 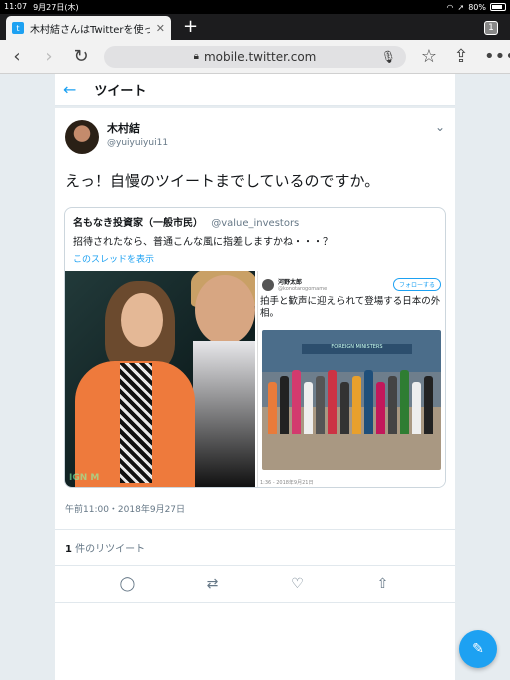 I want to click on screenshot-photo: FOREIGN MINISTERS, so click(x=351, y=400).